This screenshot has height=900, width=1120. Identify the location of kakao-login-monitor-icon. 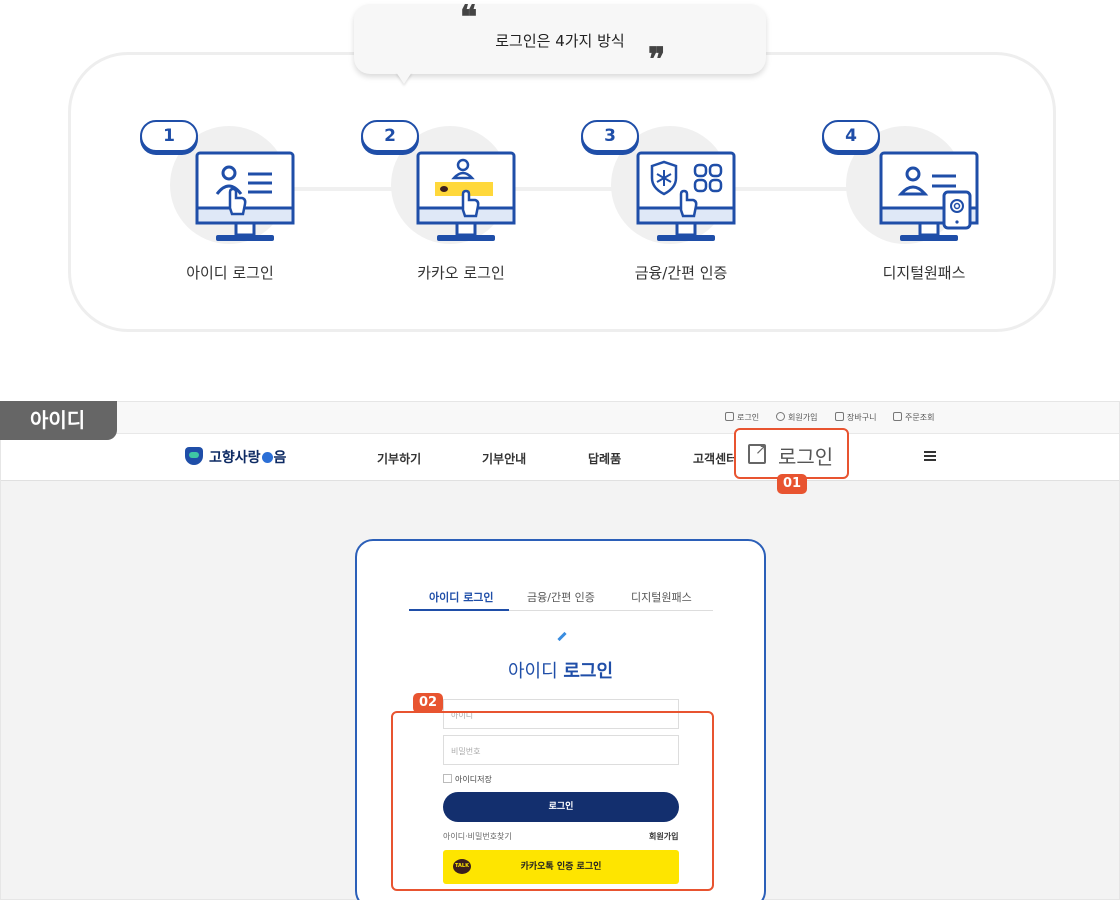
(466, 196).